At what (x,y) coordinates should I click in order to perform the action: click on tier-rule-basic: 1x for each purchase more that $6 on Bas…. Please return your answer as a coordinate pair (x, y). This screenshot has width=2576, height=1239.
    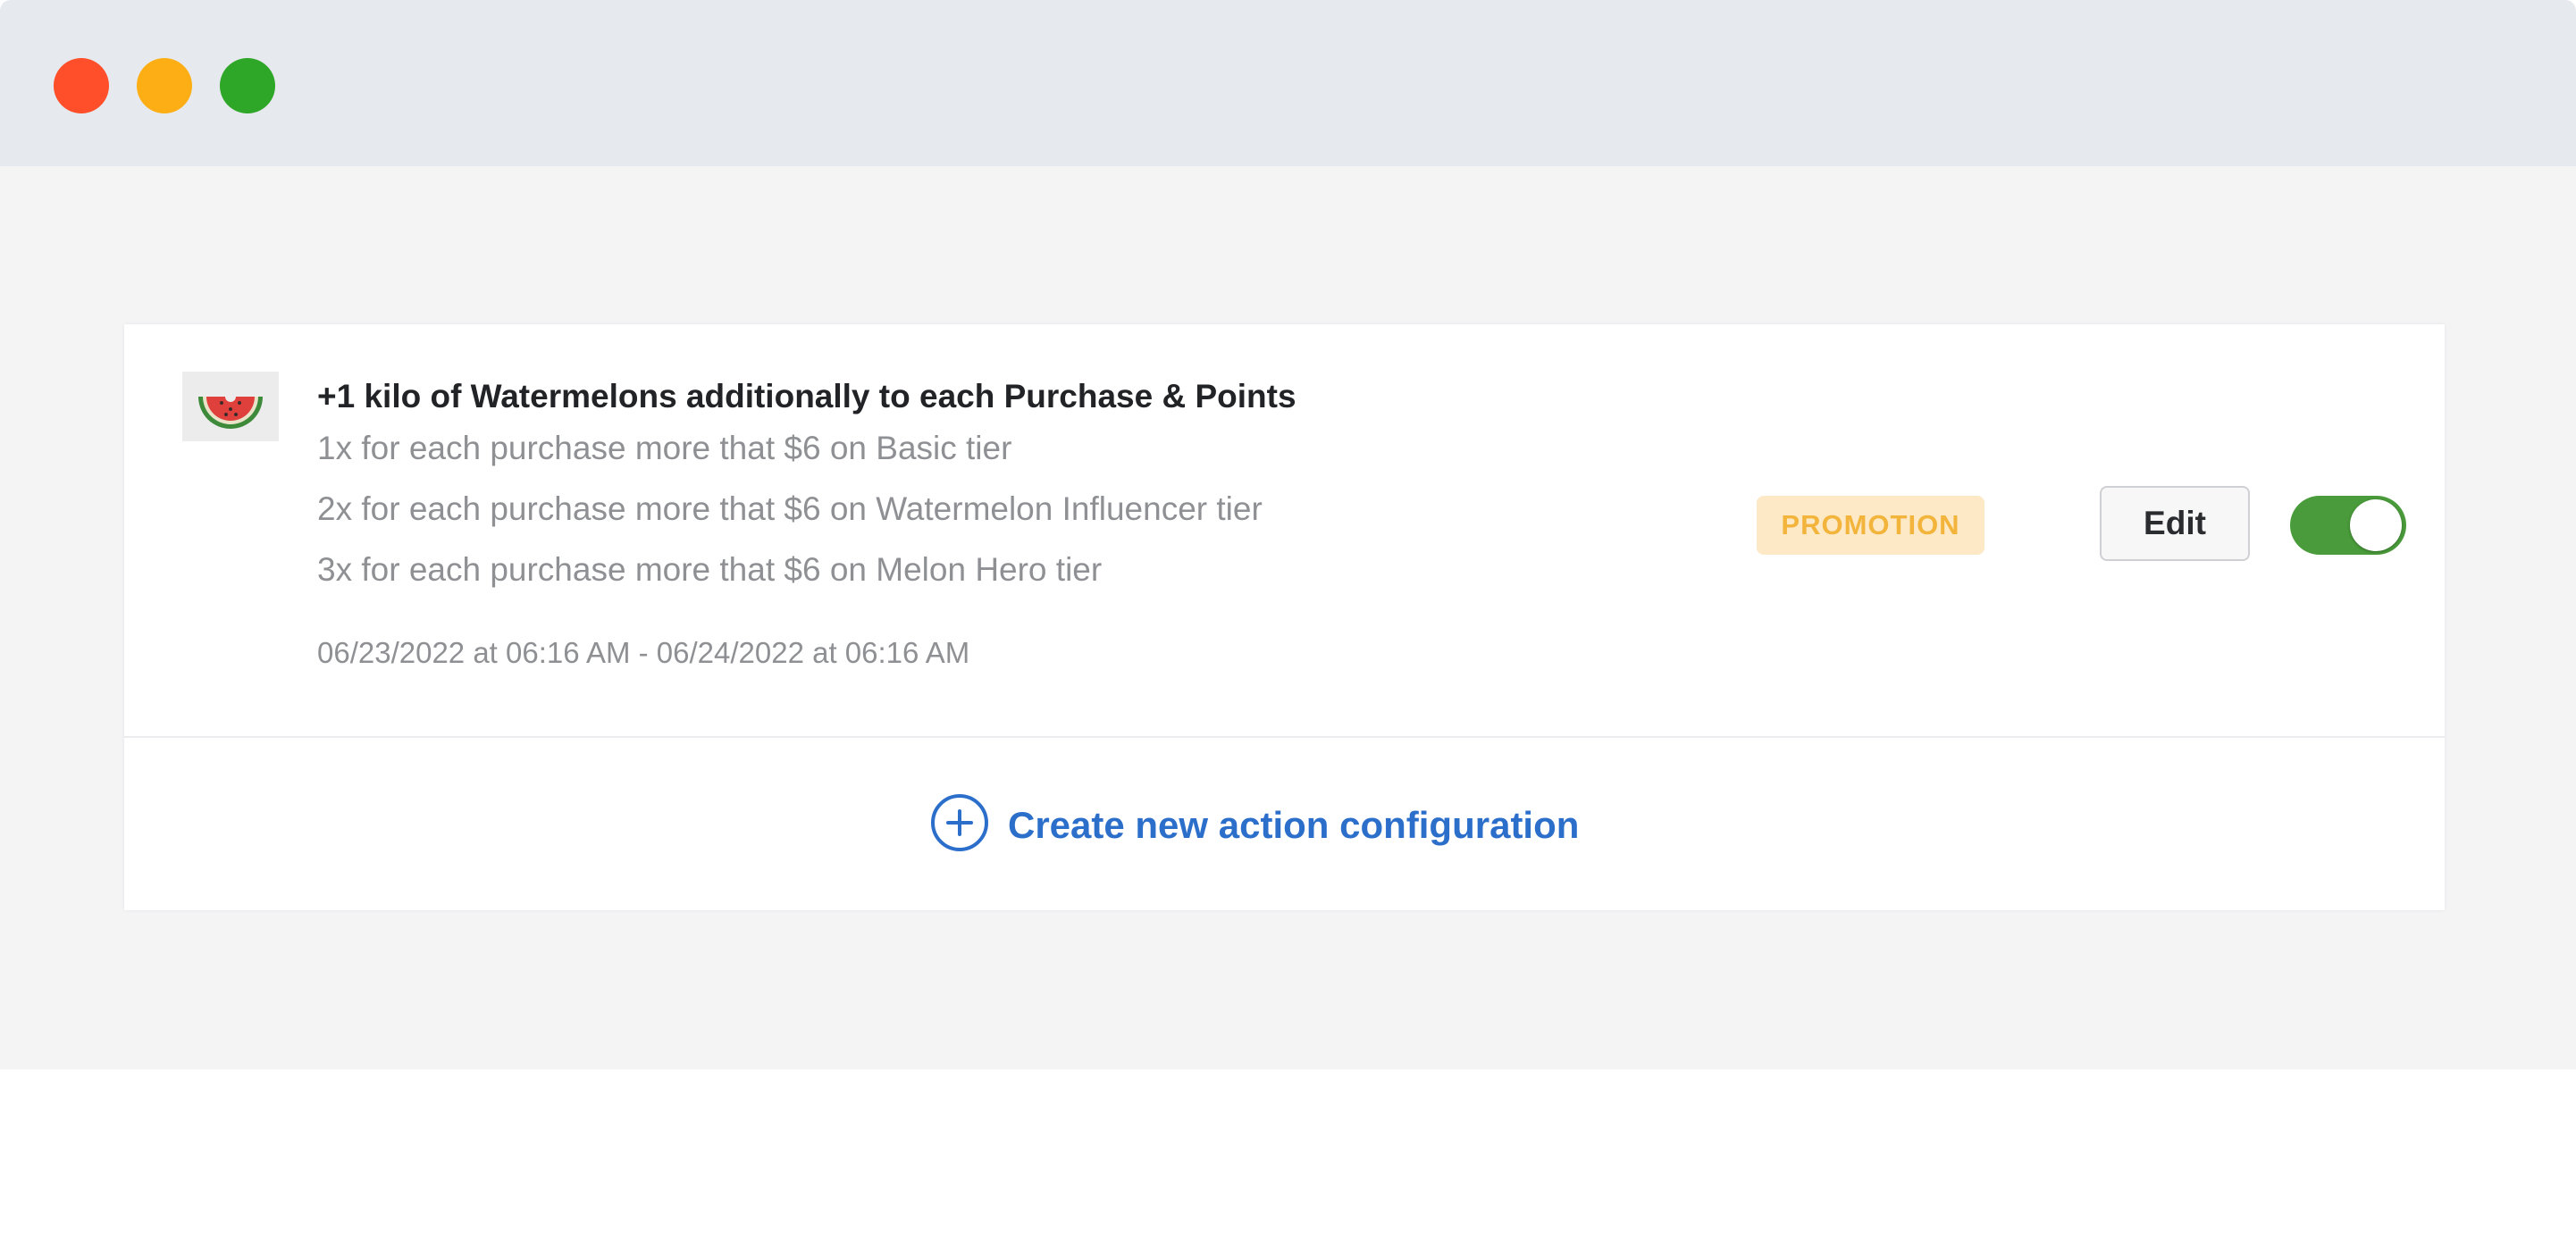
    Looking at the image, I should click on (664, 448).